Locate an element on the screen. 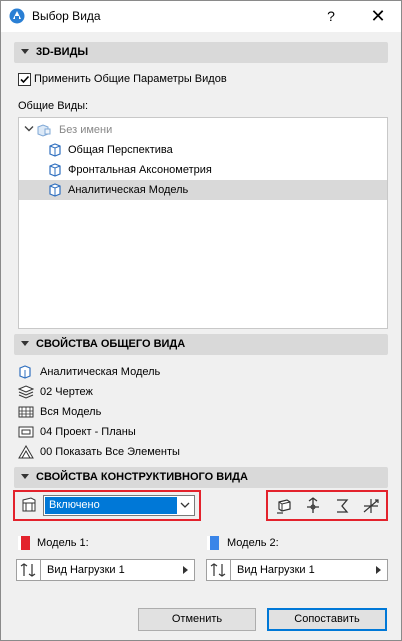 The height and width of the screenshot is (641, 402). model2-combo-icon-box is located at coordinates (219, 570).